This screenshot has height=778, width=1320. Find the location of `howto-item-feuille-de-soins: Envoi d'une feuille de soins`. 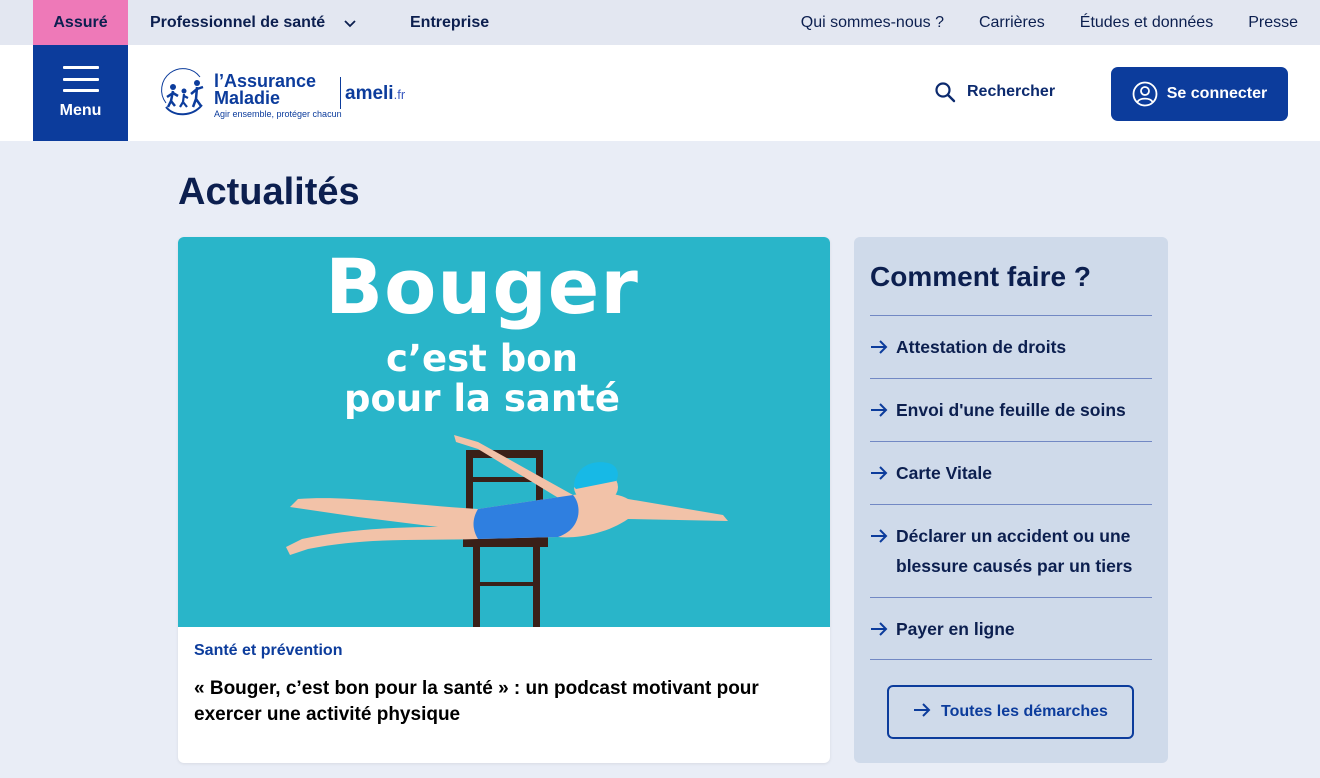

howto-item-feuille-de-soins: Envoi d'une feuille de soins is located at coordinates (1011, 409).